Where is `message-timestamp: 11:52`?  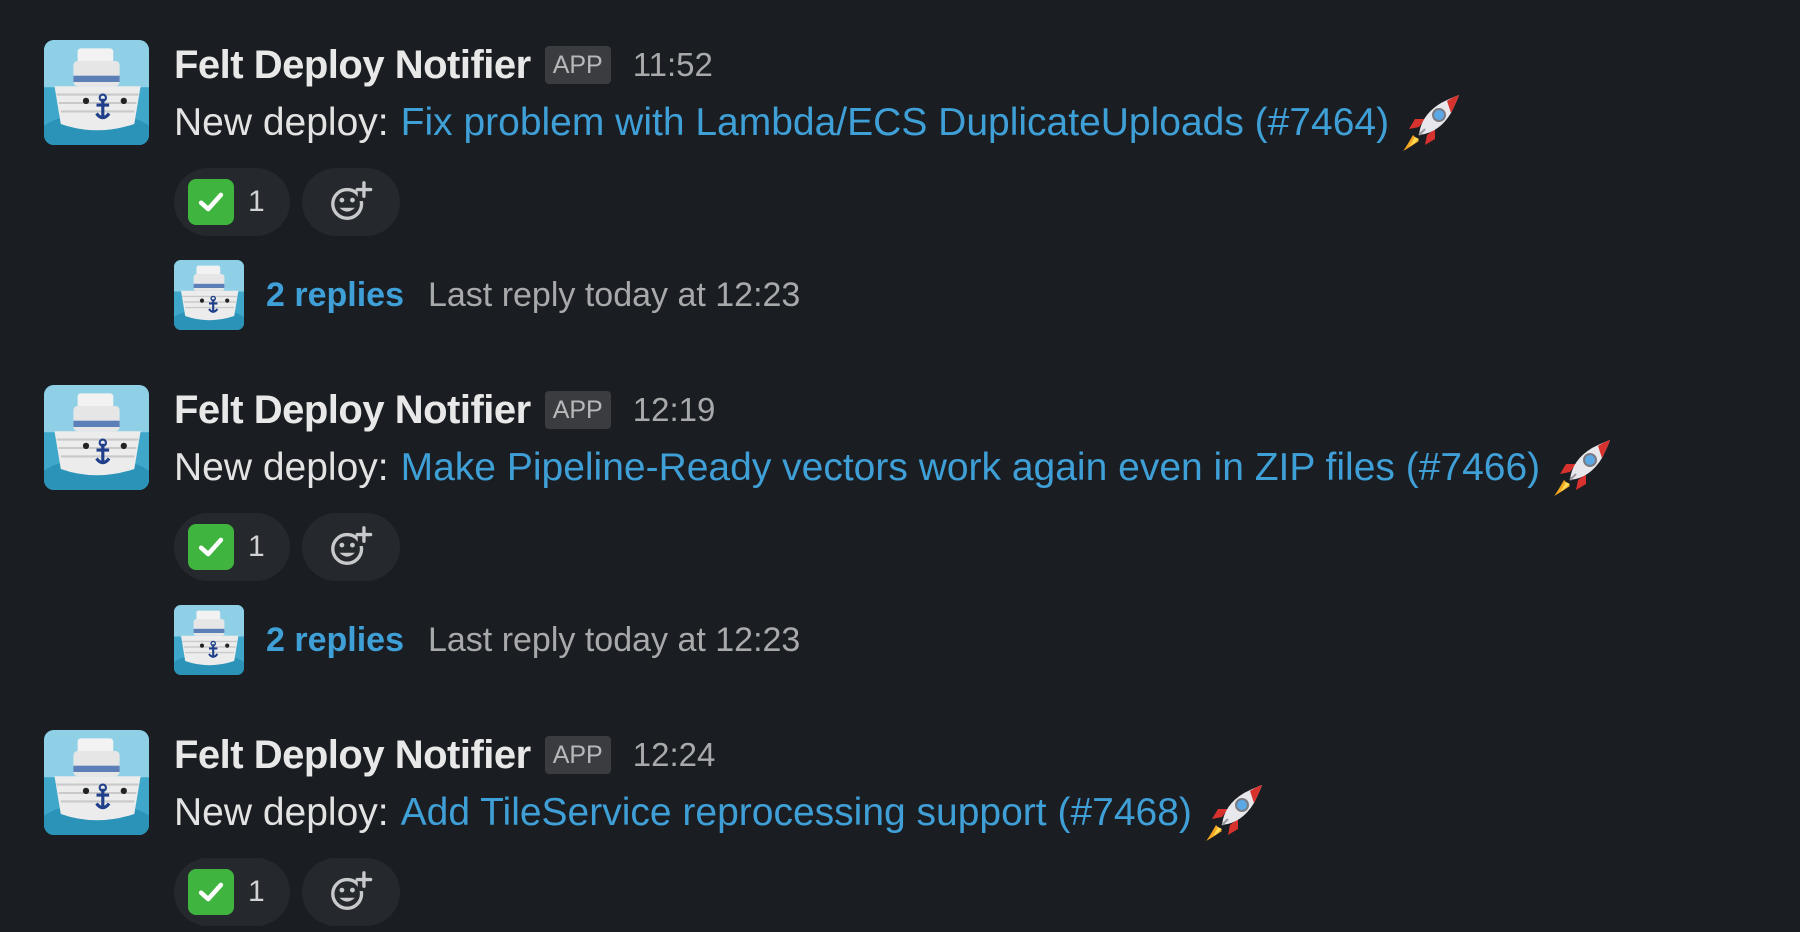 message-timestamp: 11:52 is located at coordinates (673, 65).